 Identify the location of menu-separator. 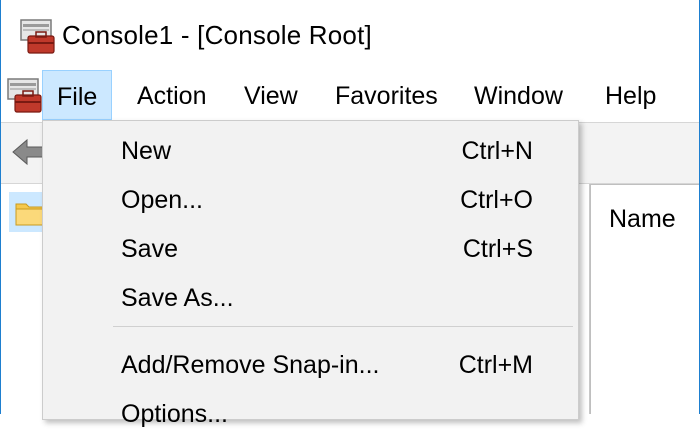
(343, 326).